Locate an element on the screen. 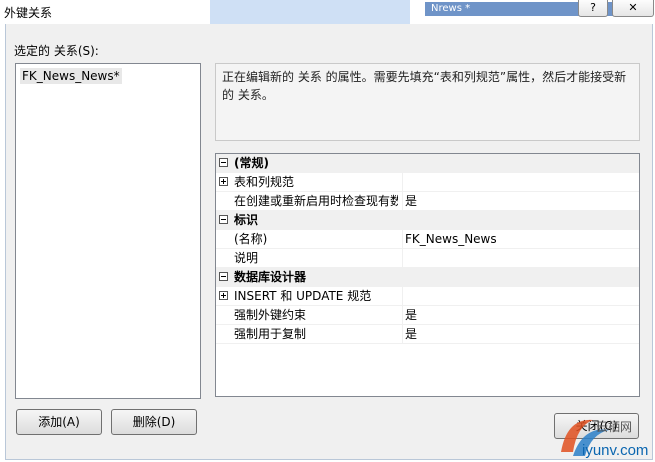  delete-button: 删除(D) is located at coordinates (154, 422).